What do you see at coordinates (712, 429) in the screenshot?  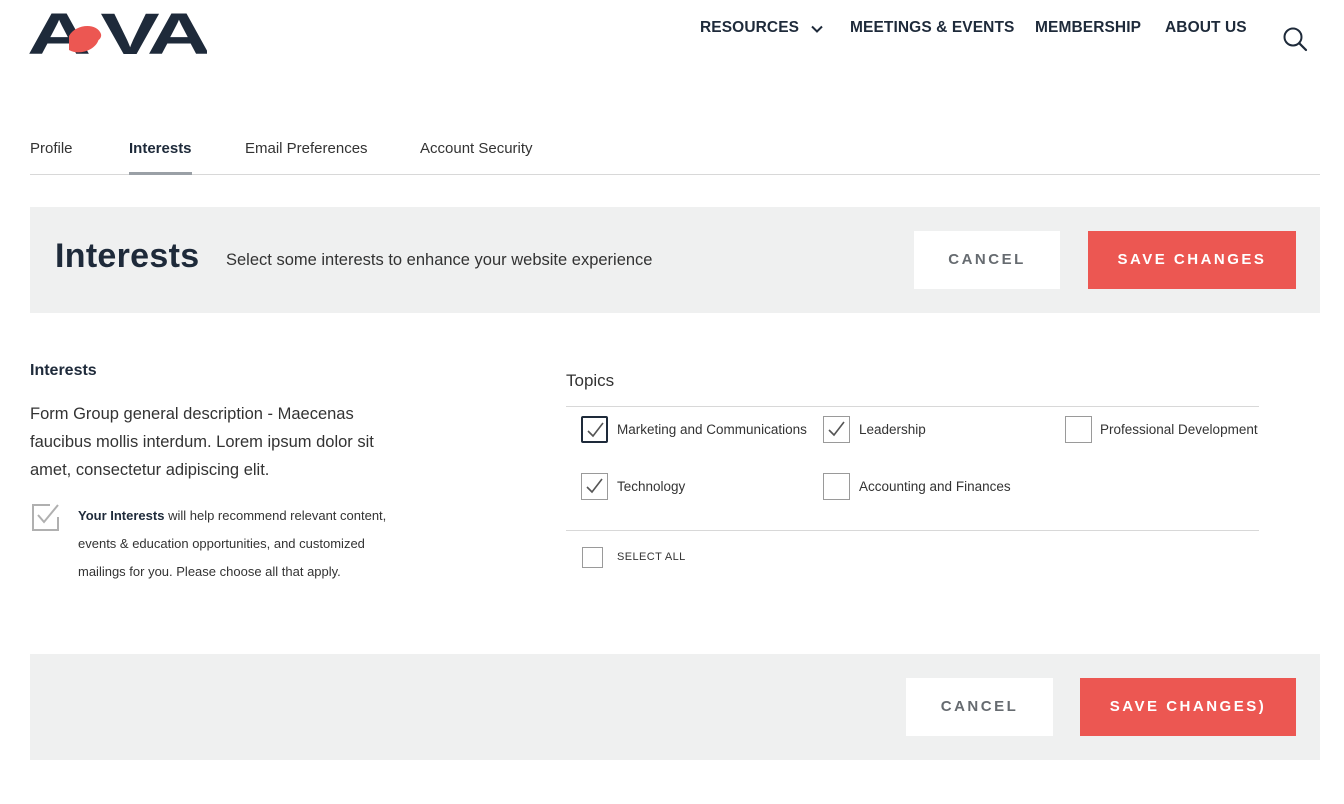 I see `checkbox-label: Marketing and Communications` at bounding box center [712, 429].